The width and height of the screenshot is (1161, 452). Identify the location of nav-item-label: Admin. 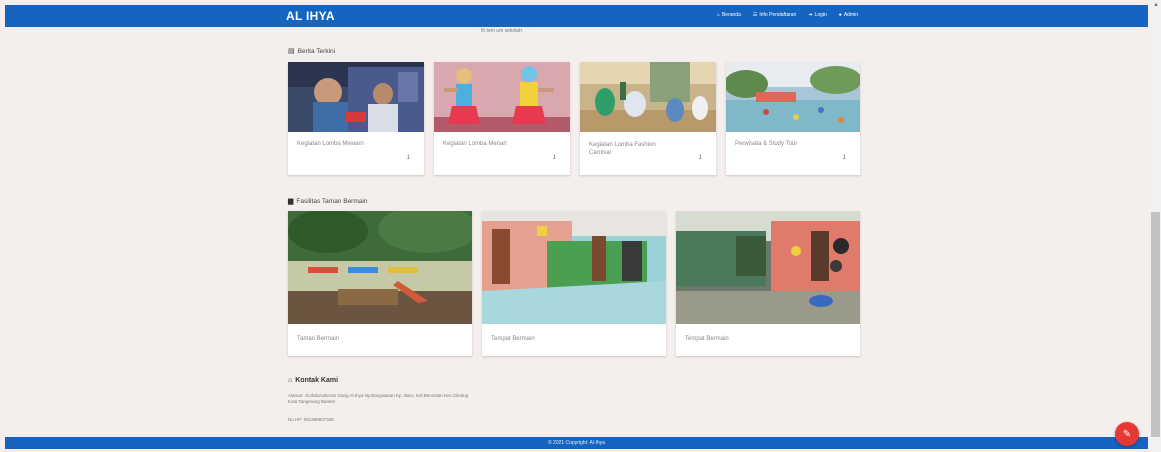
(850, 15).